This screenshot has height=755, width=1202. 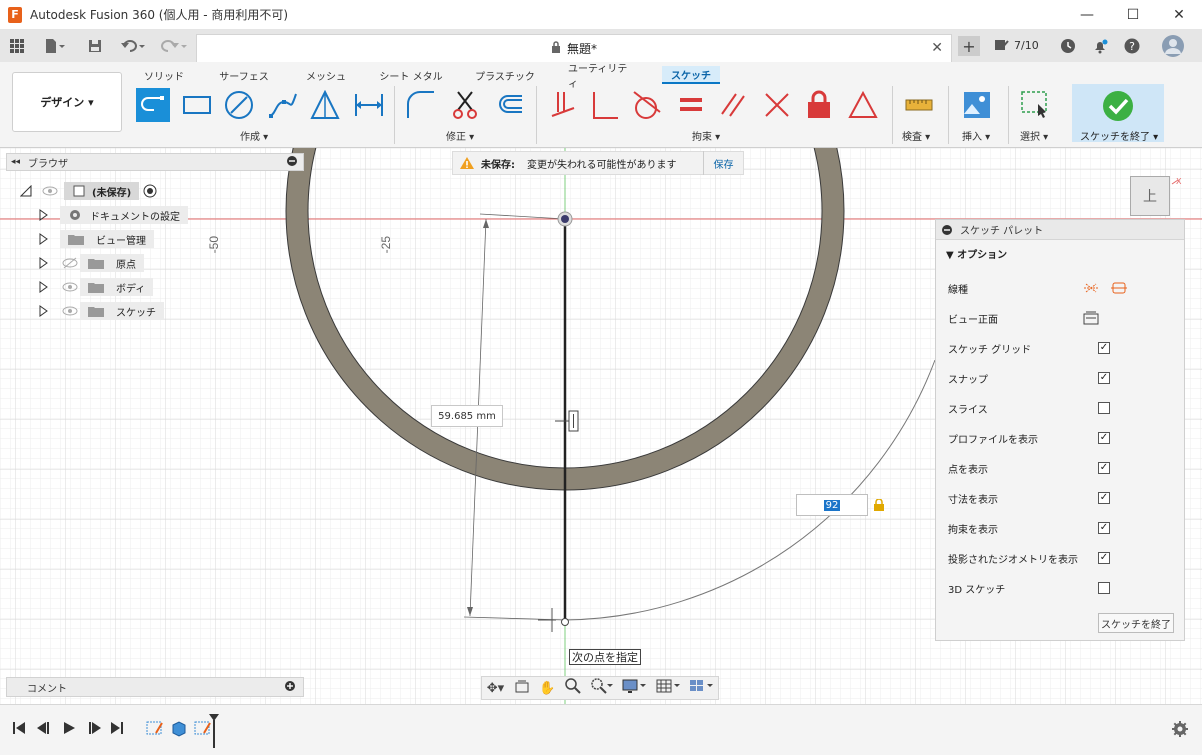 I want to click on create-group-label: 作成 ▾, so click(x=254, y=135).